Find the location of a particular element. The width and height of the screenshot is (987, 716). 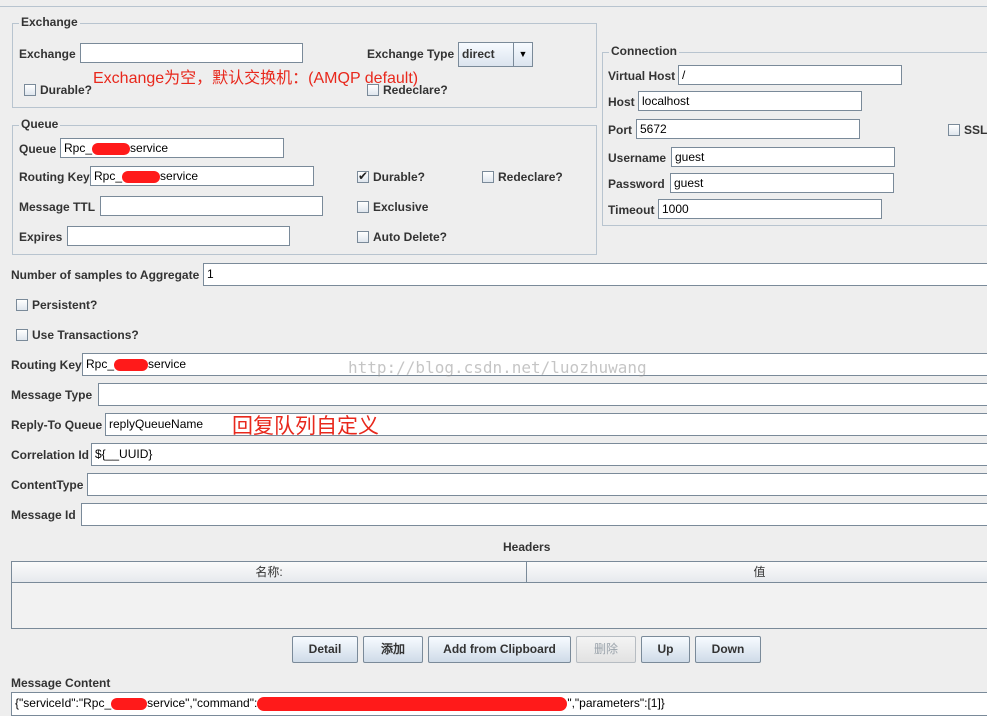

add-from-clipboard-button: Add from Clipboard is located at coordinates (499, 649).